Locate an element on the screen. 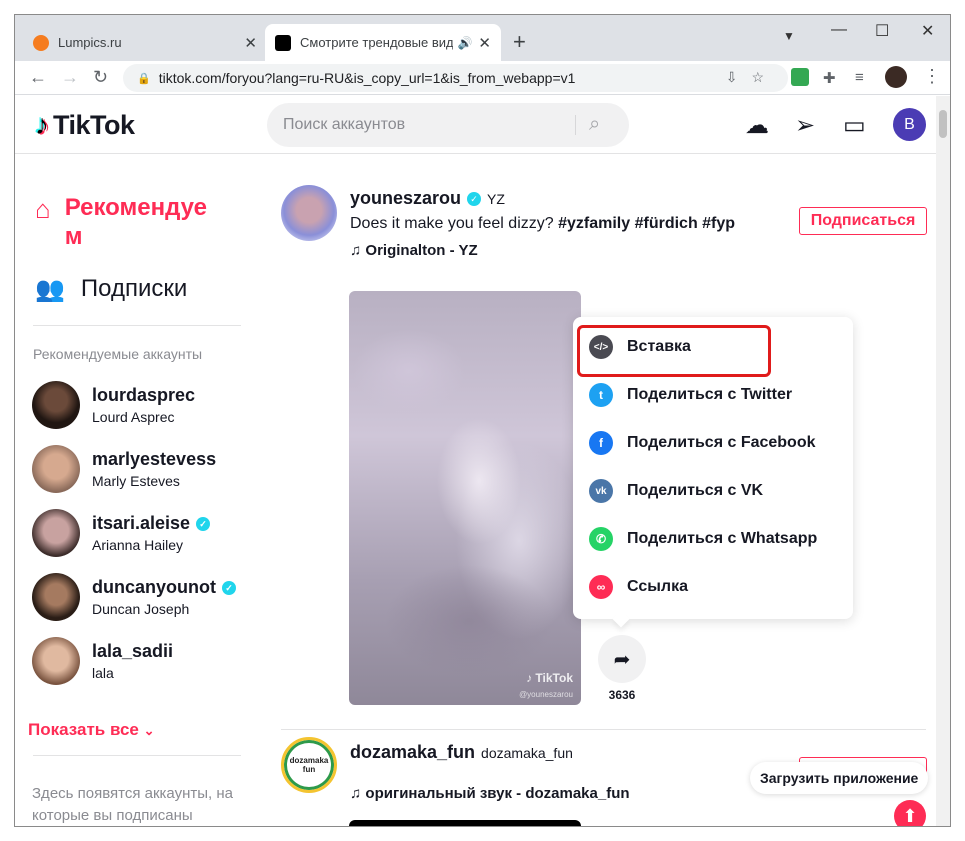  post-username: dozamaka_fun is located at coordinates (413, 752).